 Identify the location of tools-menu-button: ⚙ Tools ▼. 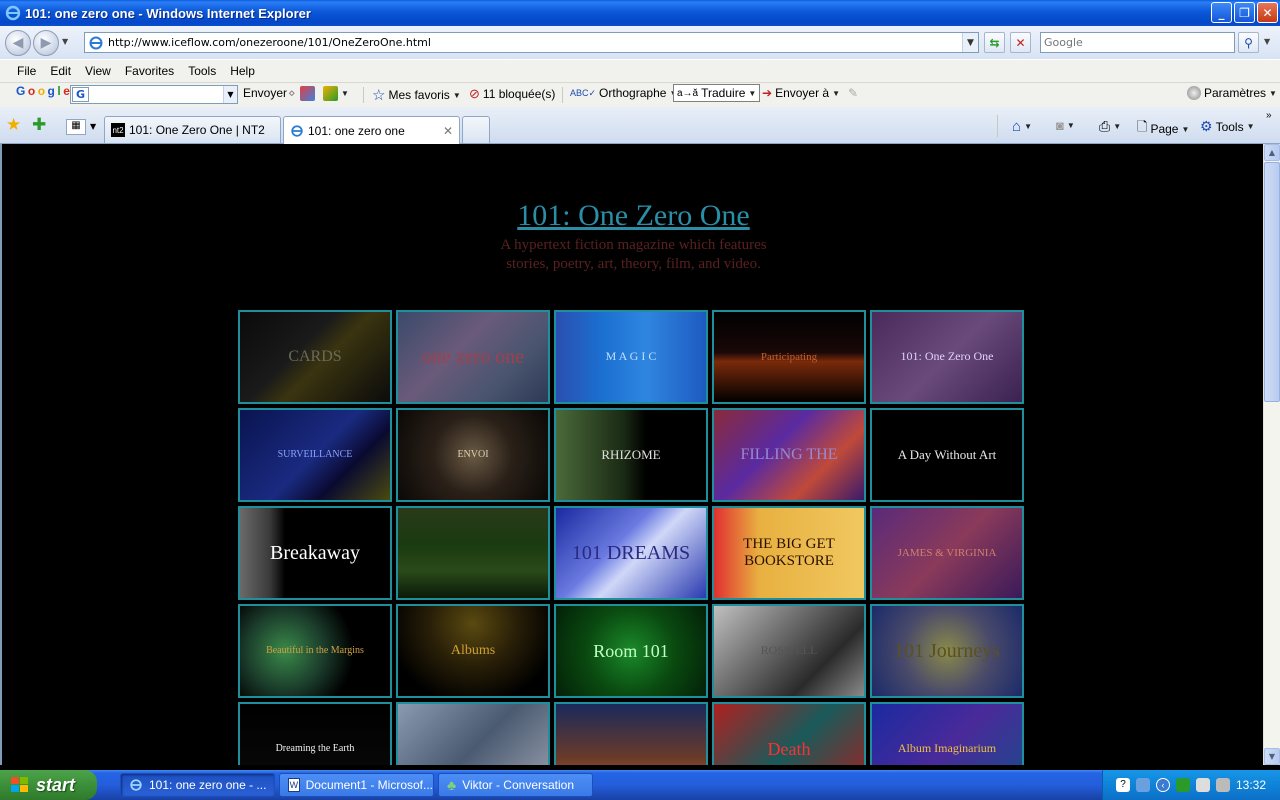
(1227, 126).